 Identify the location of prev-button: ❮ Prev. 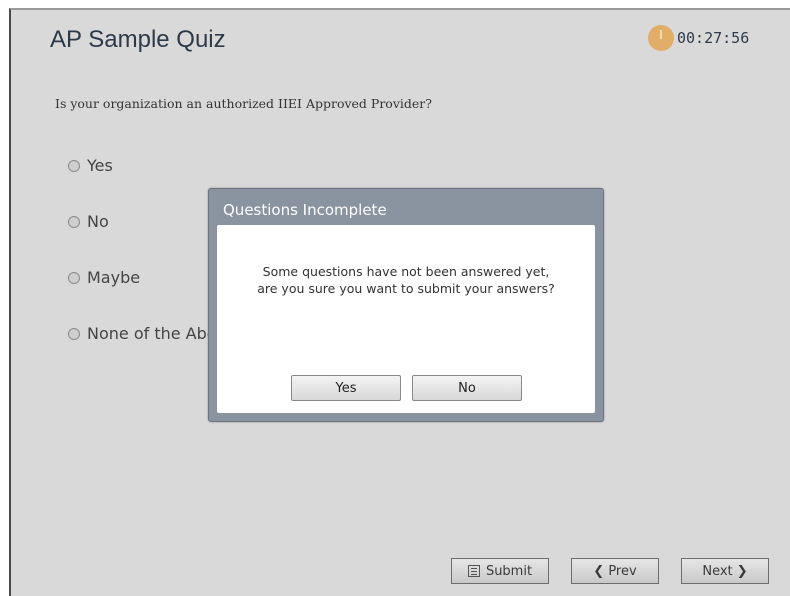
(615, 571).